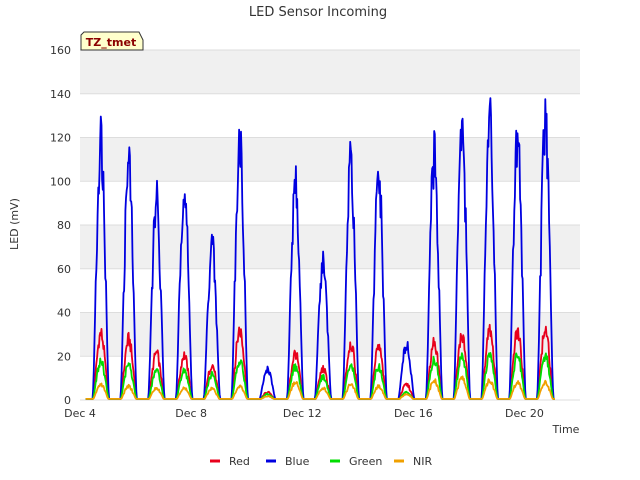 The image size is (640, 480). I want to click on site-badge: TZ_tmet, so click(112, 41).